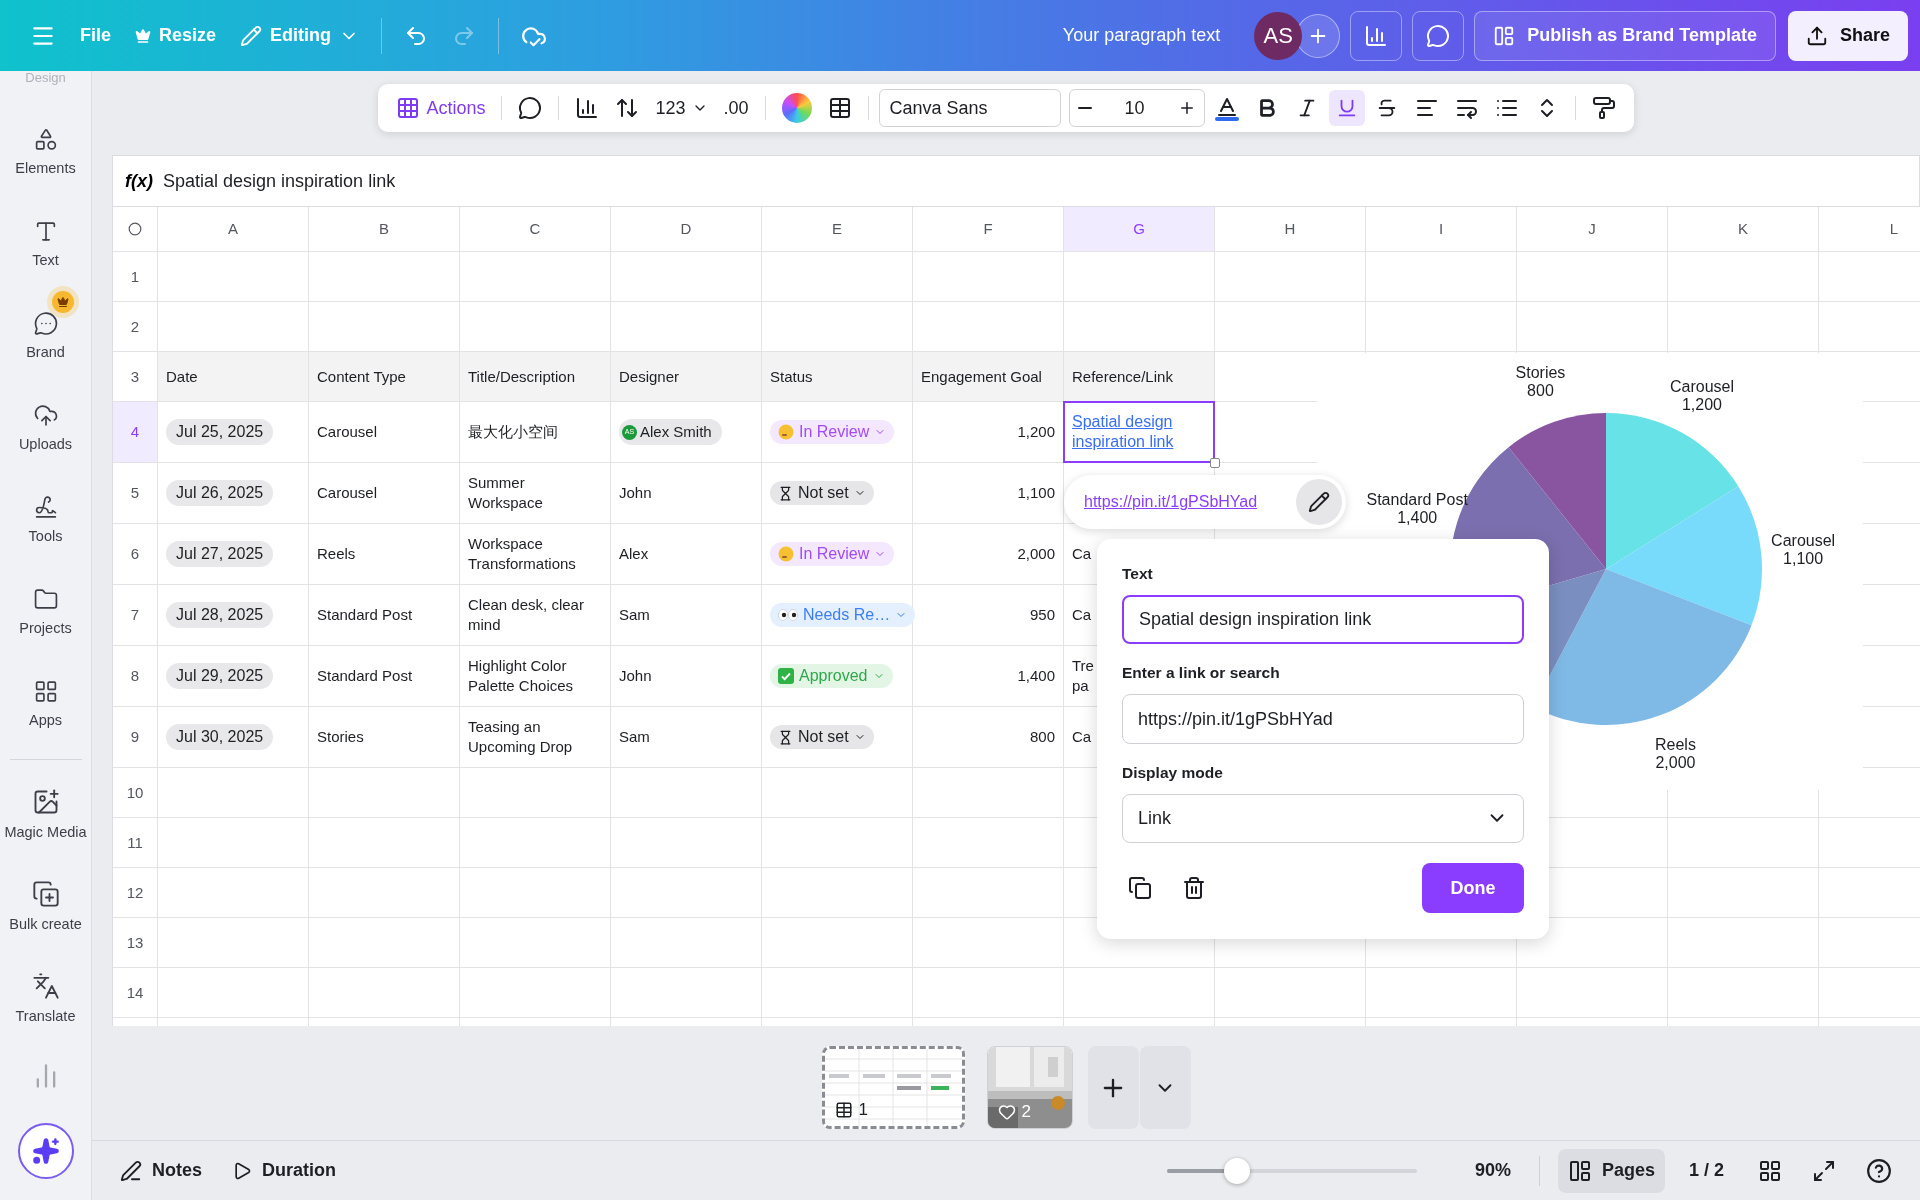 Image resolution: width=1920 pixels, height=1200 pixels. I want to click on data-label: Reels 2,000, so click(1675, 754).